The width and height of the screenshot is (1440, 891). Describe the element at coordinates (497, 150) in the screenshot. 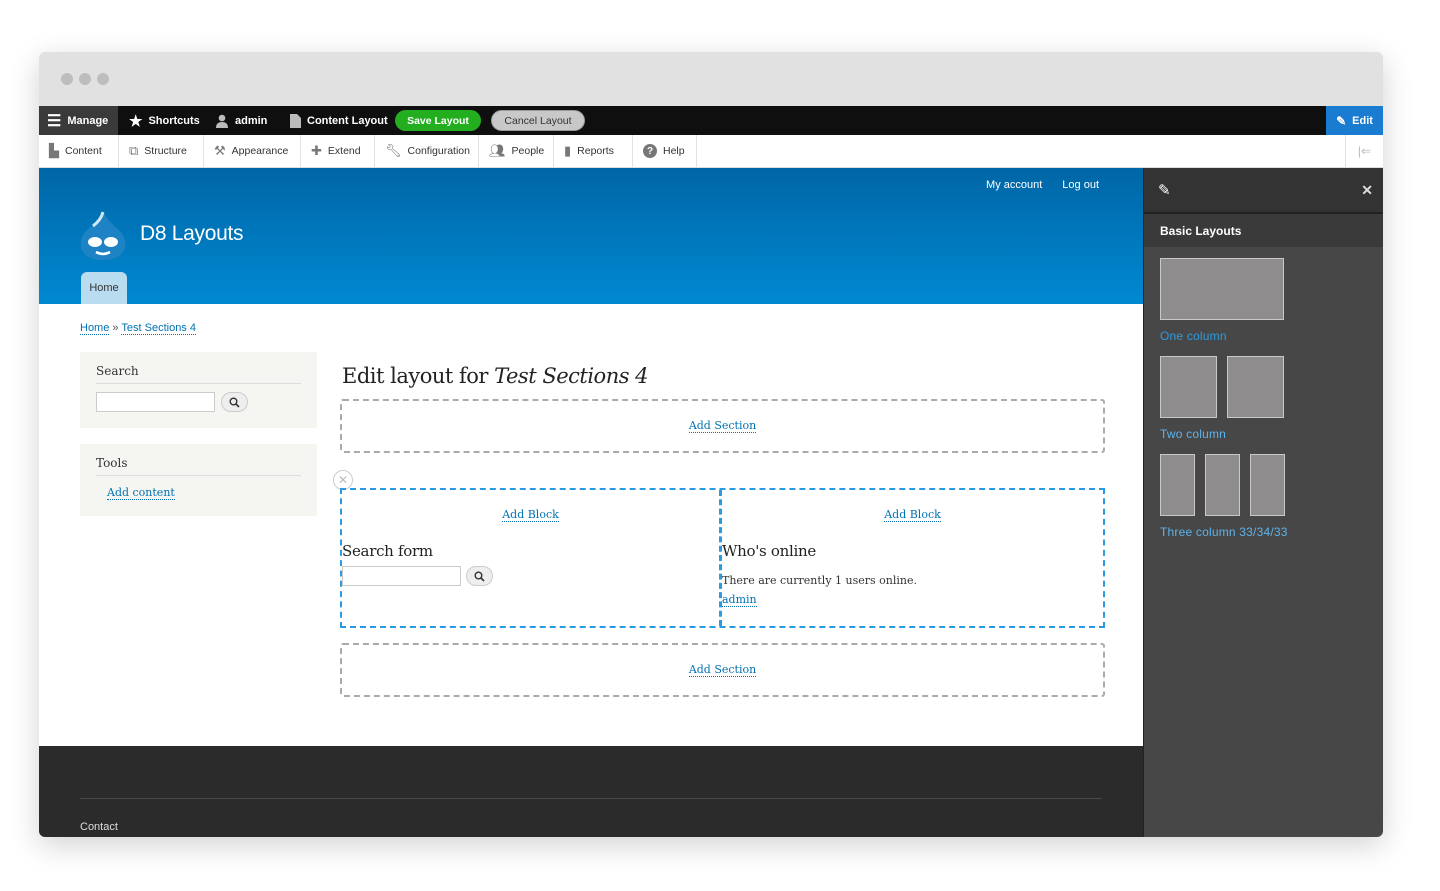

I see `people-icon: 👥︎` at that location.